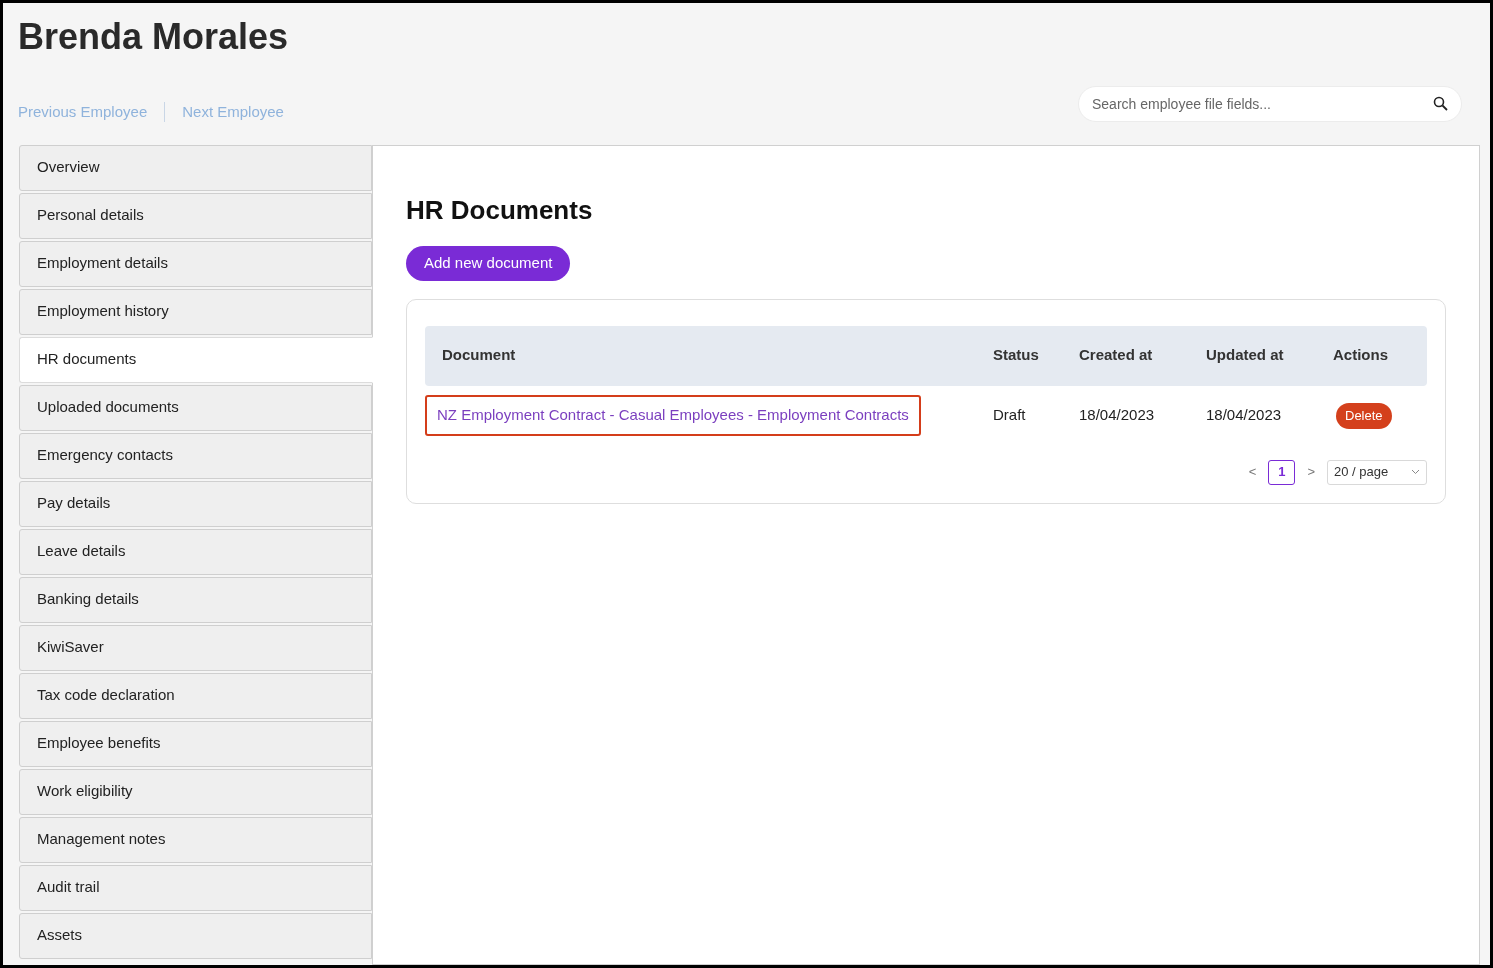  I want to click on column-header: Created at, so click(1142, 355).